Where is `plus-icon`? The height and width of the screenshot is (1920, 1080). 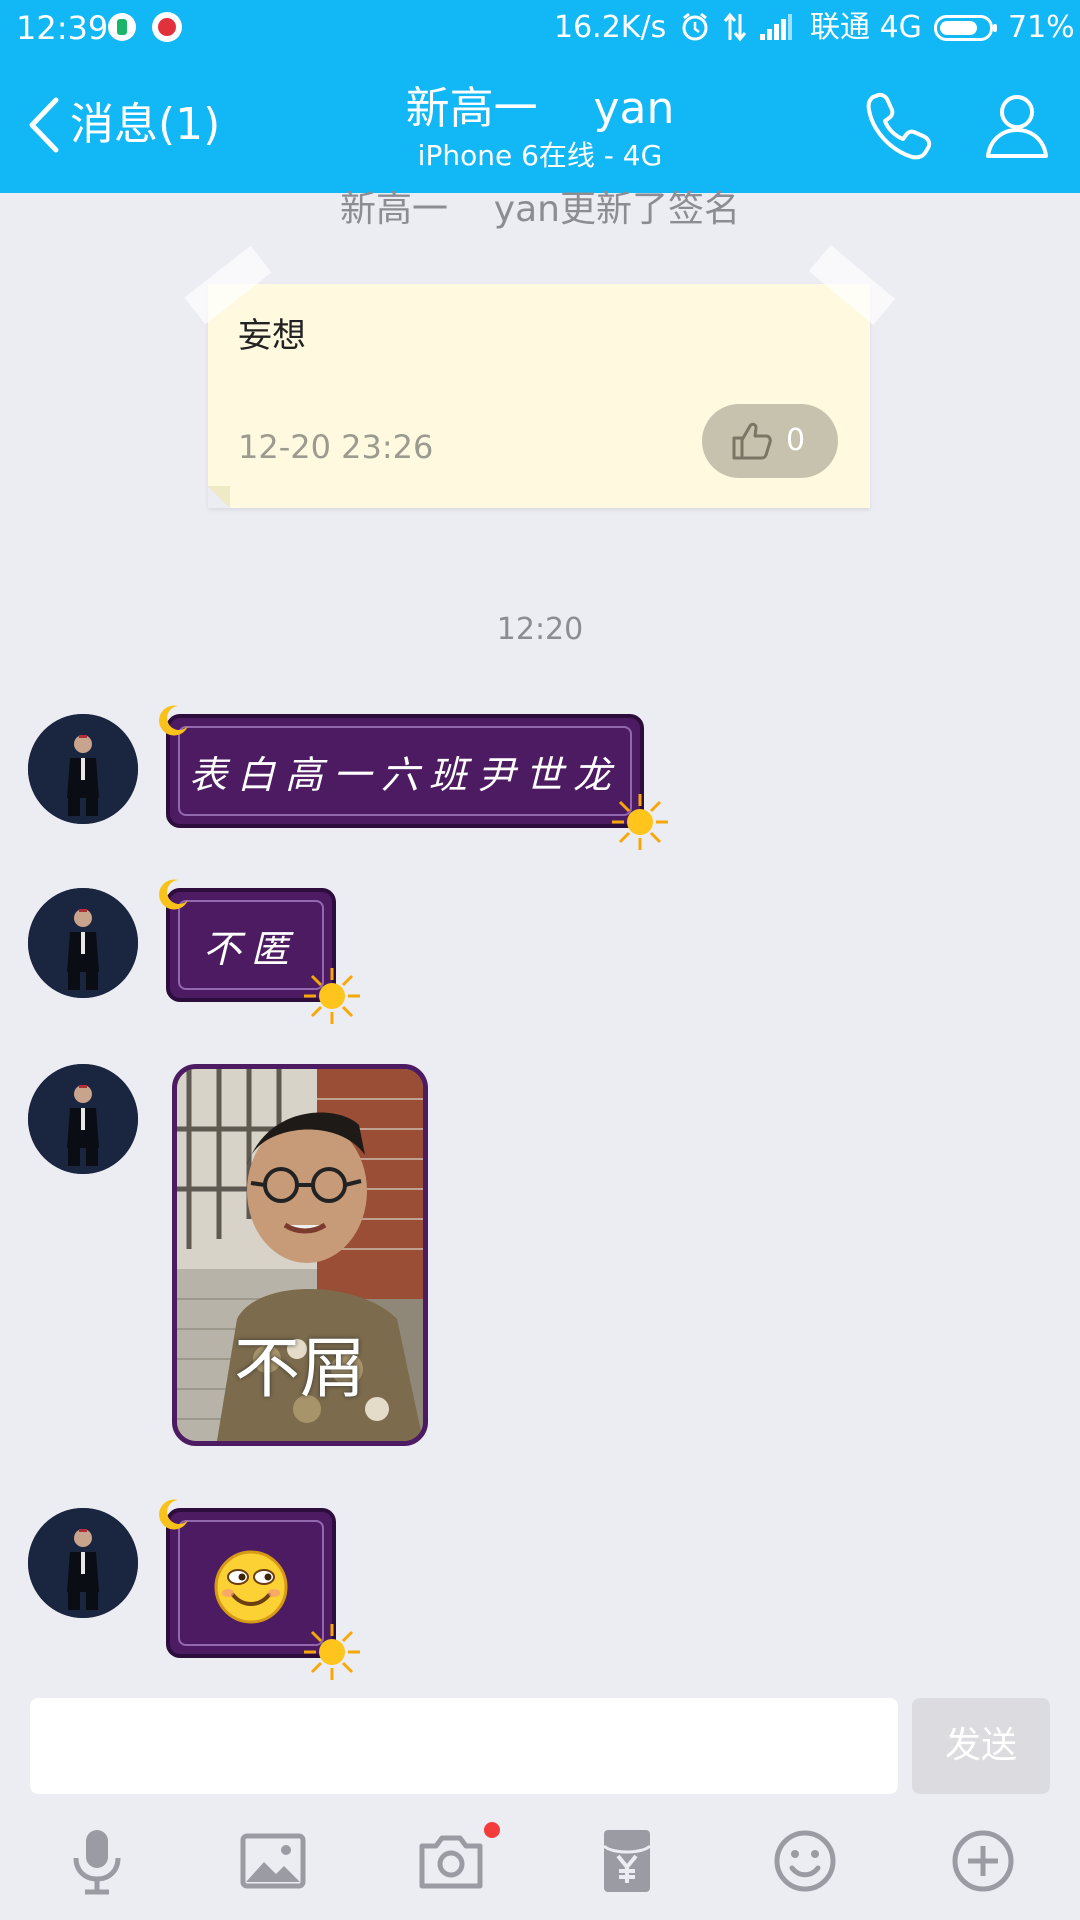
plus-icon is located at coordinates (983, 1861).